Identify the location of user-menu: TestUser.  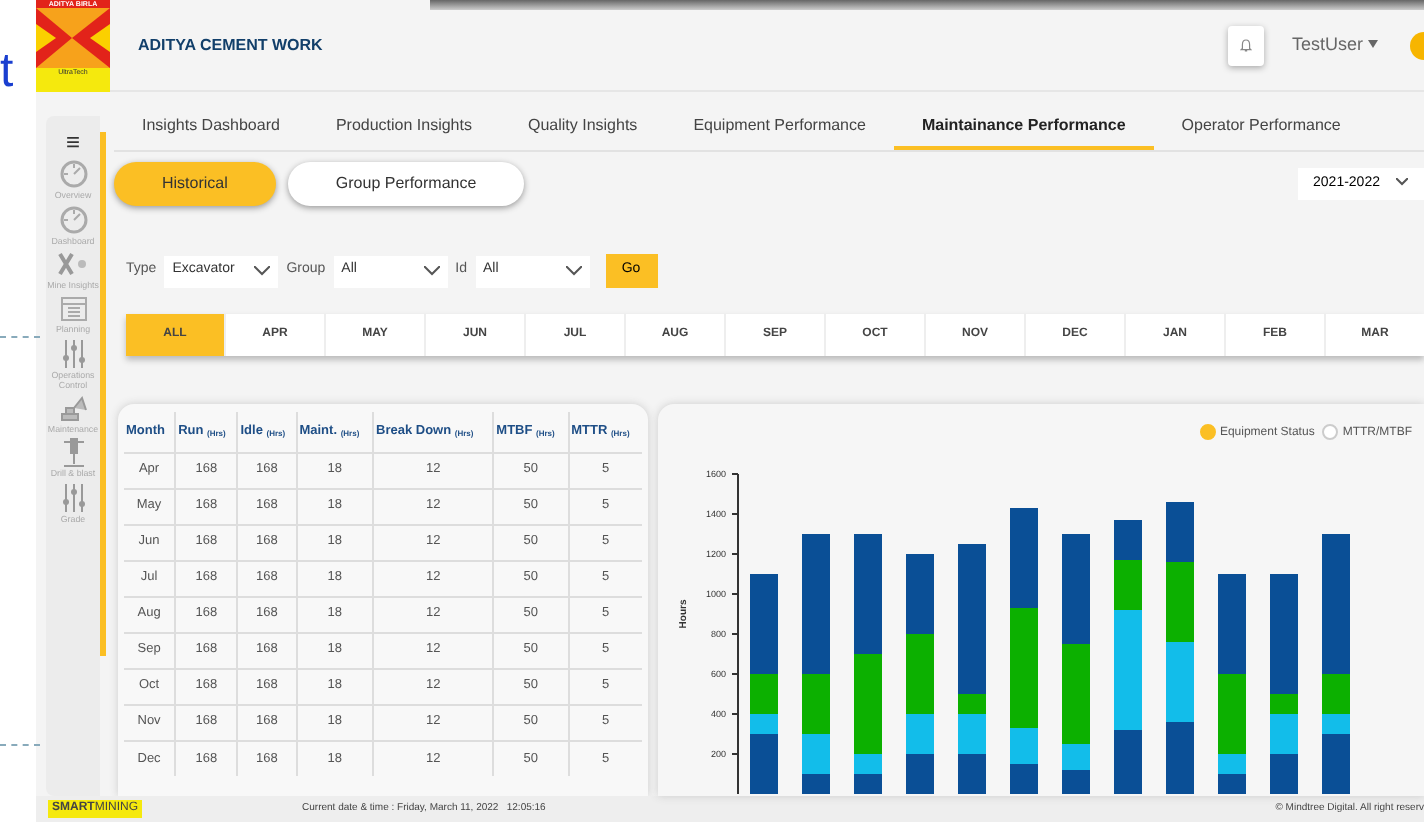
(1334, 45).